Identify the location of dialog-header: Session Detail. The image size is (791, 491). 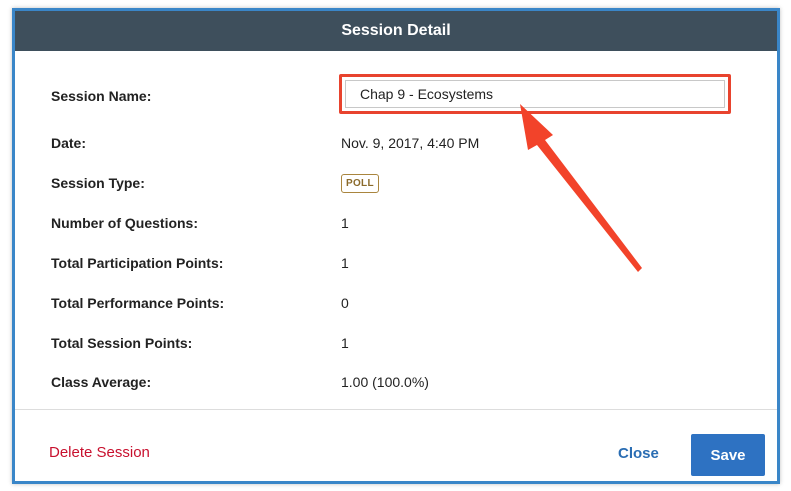
(396, 31).